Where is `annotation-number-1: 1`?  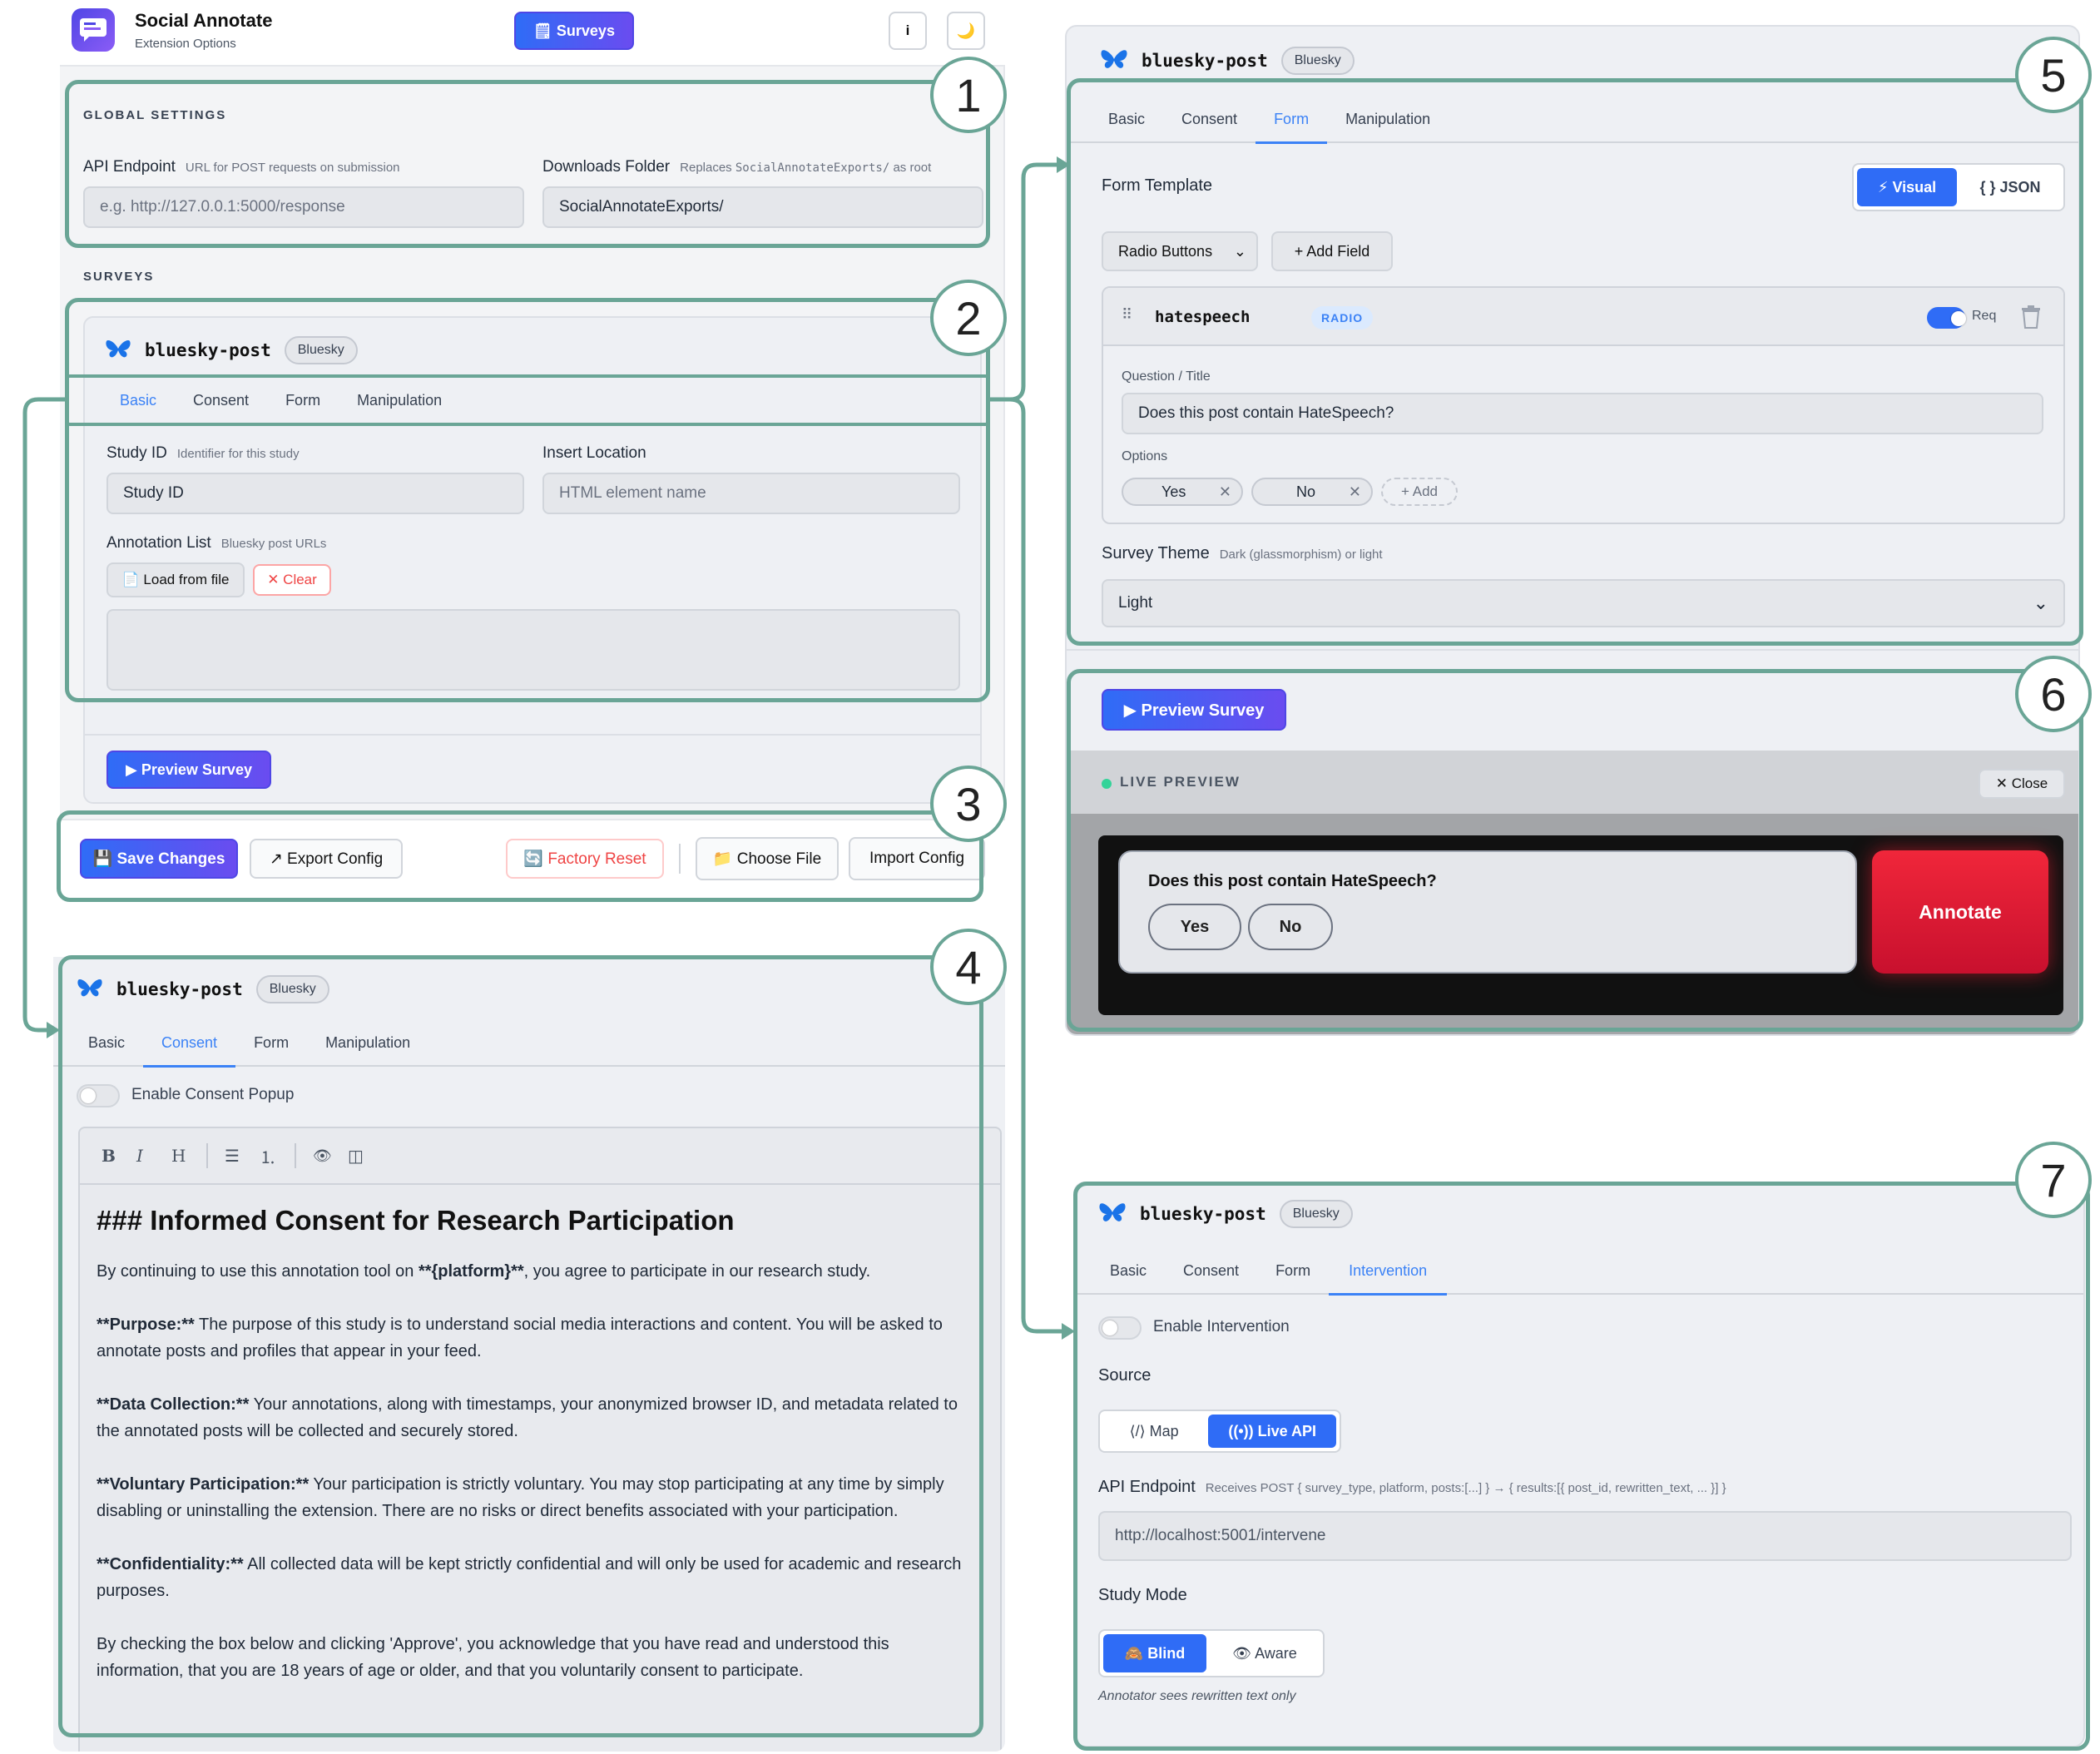
annotation-number-1: 1 is located at coordinates (968, 95).